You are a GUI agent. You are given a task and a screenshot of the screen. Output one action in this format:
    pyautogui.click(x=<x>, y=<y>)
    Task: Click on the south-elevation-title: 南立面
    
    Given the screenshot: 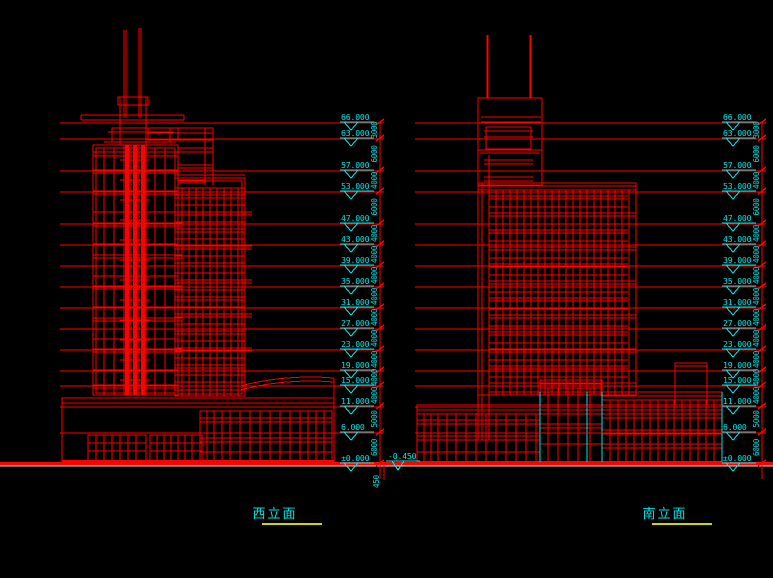 What is the action you would take?
    pyautogui.click(x=664, y=514)
    